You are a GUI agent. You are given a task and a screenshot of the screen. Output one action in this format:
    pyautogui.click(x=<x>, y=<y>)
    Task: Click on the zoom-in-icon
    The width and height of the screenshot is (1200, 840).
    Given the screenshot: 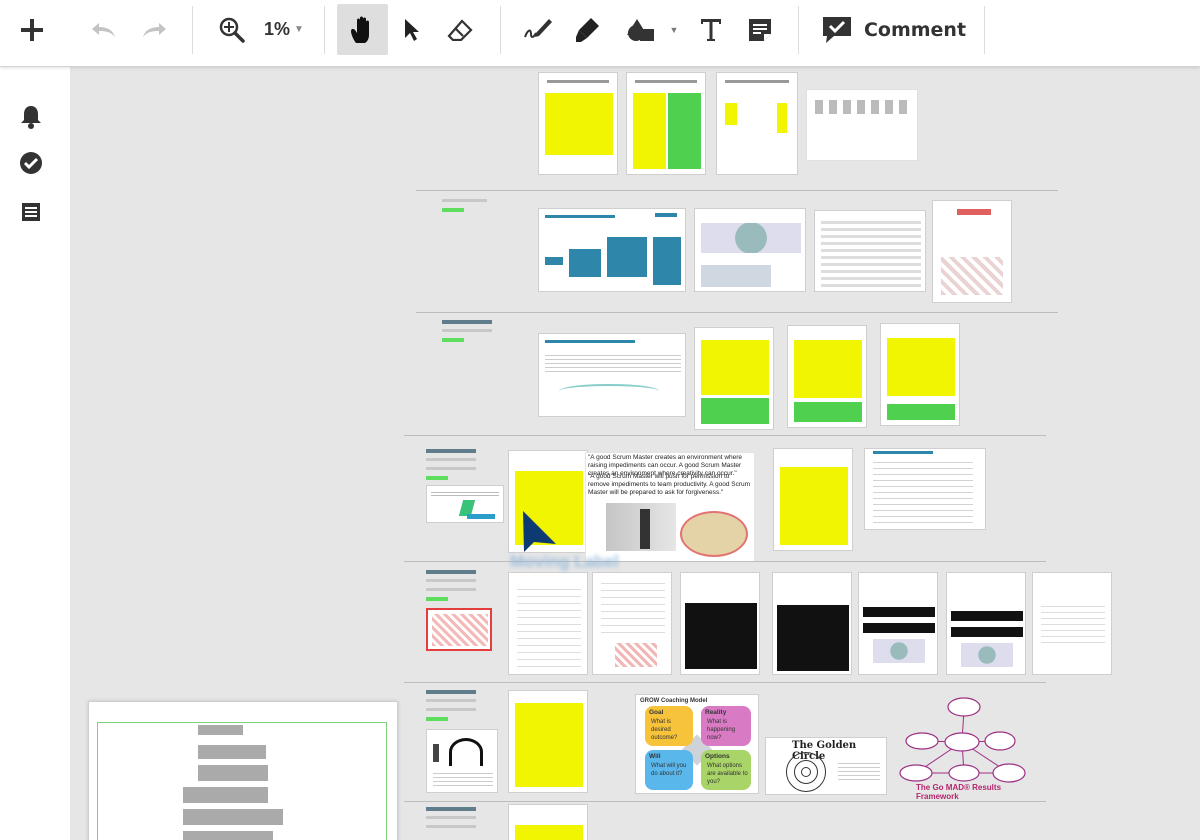 What is the action you would take?
    pyautogui.click(x=232, y=30)
    